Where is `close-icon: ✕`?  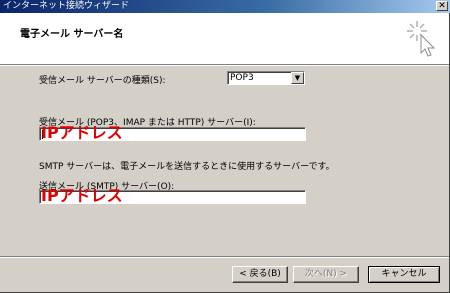 close-icon: ✕ is located at coordinates (442, 6).